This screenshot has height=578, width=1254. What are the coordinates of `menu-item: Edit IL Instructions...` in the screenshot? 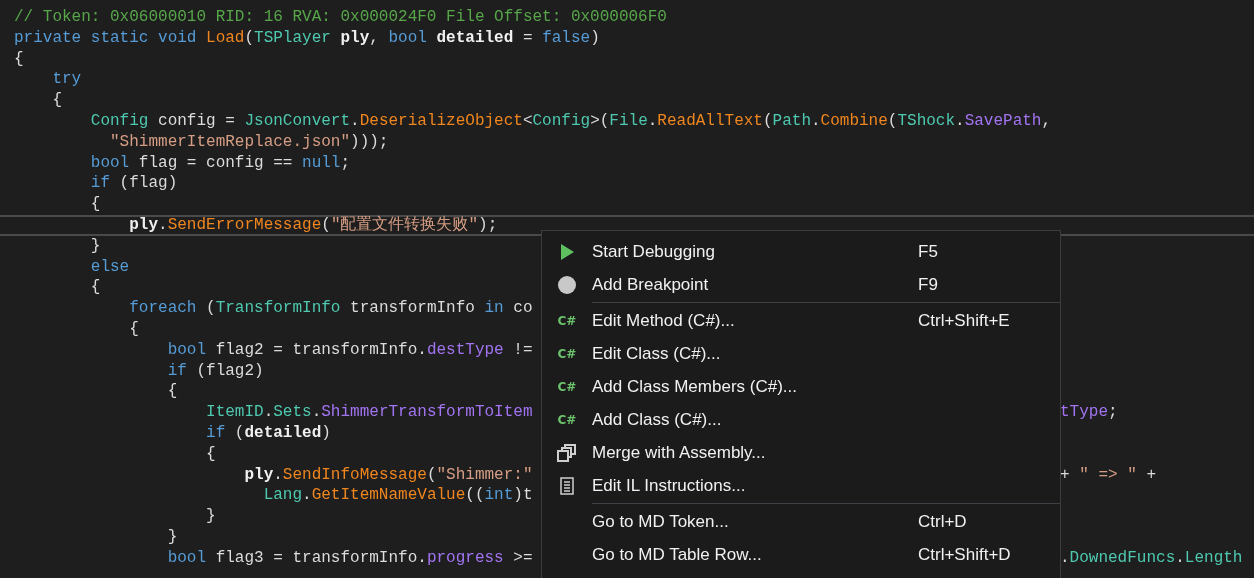 It's located at (801, 485).